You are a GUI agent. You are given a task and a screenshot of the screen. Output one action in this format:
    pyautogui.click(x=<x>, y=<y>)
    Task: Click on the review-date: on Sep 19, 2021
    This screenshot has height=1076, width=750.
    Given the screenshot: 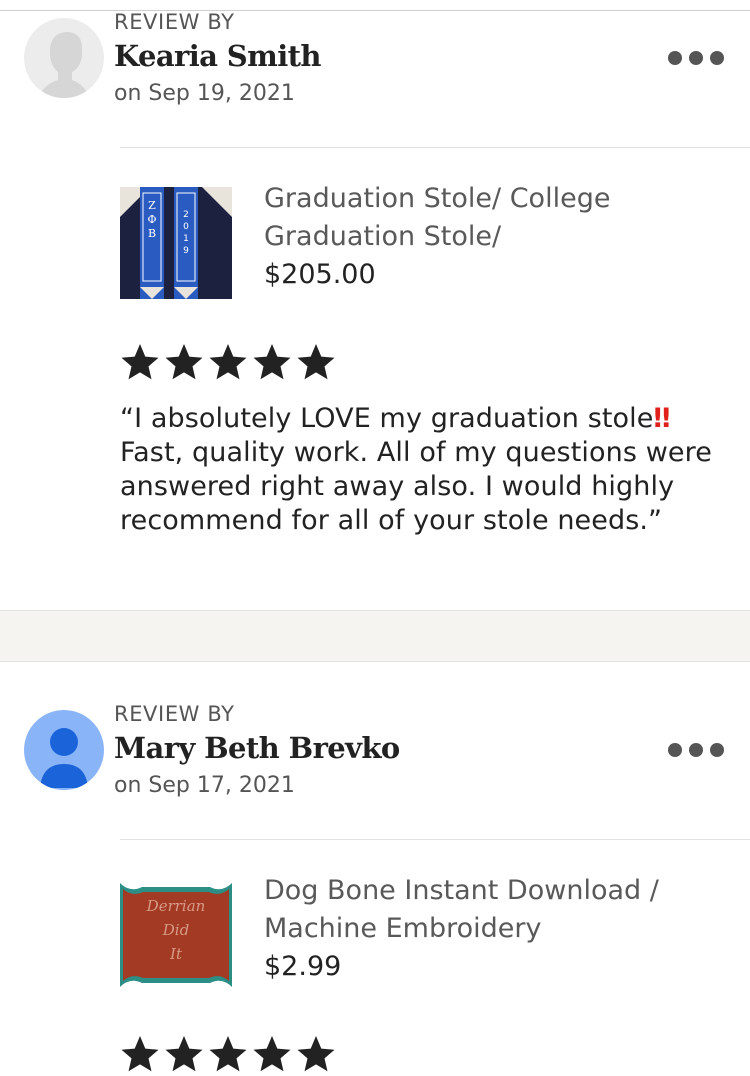 What is the action you would take?
    pyautogui.click(x=204, y=93)
    